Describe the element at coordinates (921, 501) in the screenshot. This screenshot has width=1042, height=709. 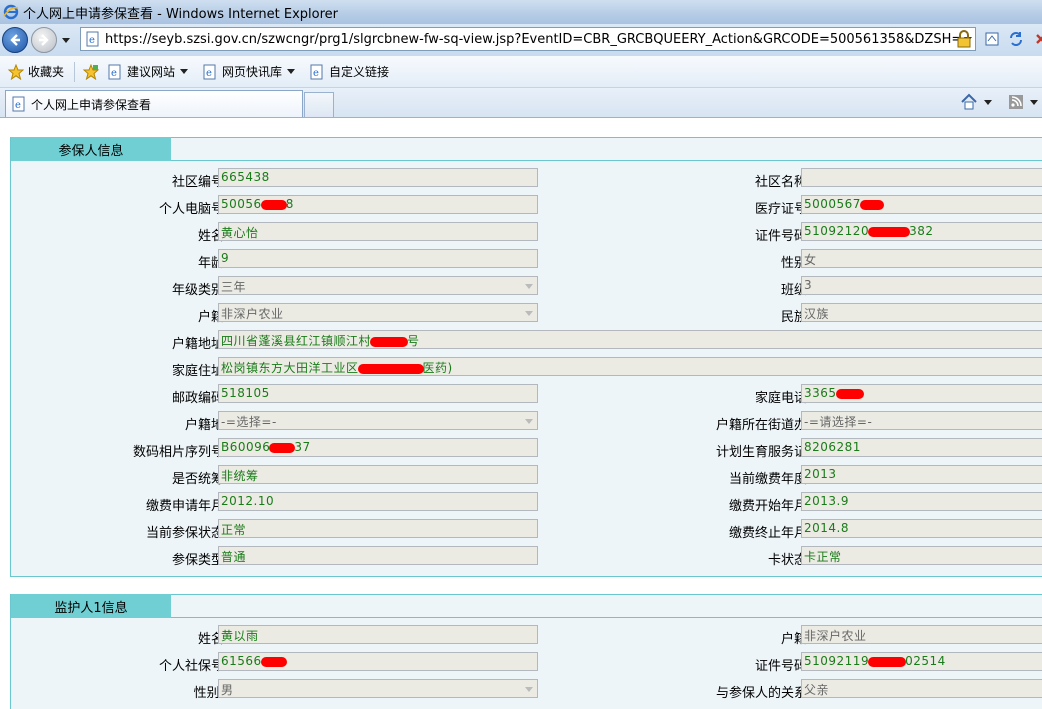
I see `payment-start-month-field: 2013.9` at that location.